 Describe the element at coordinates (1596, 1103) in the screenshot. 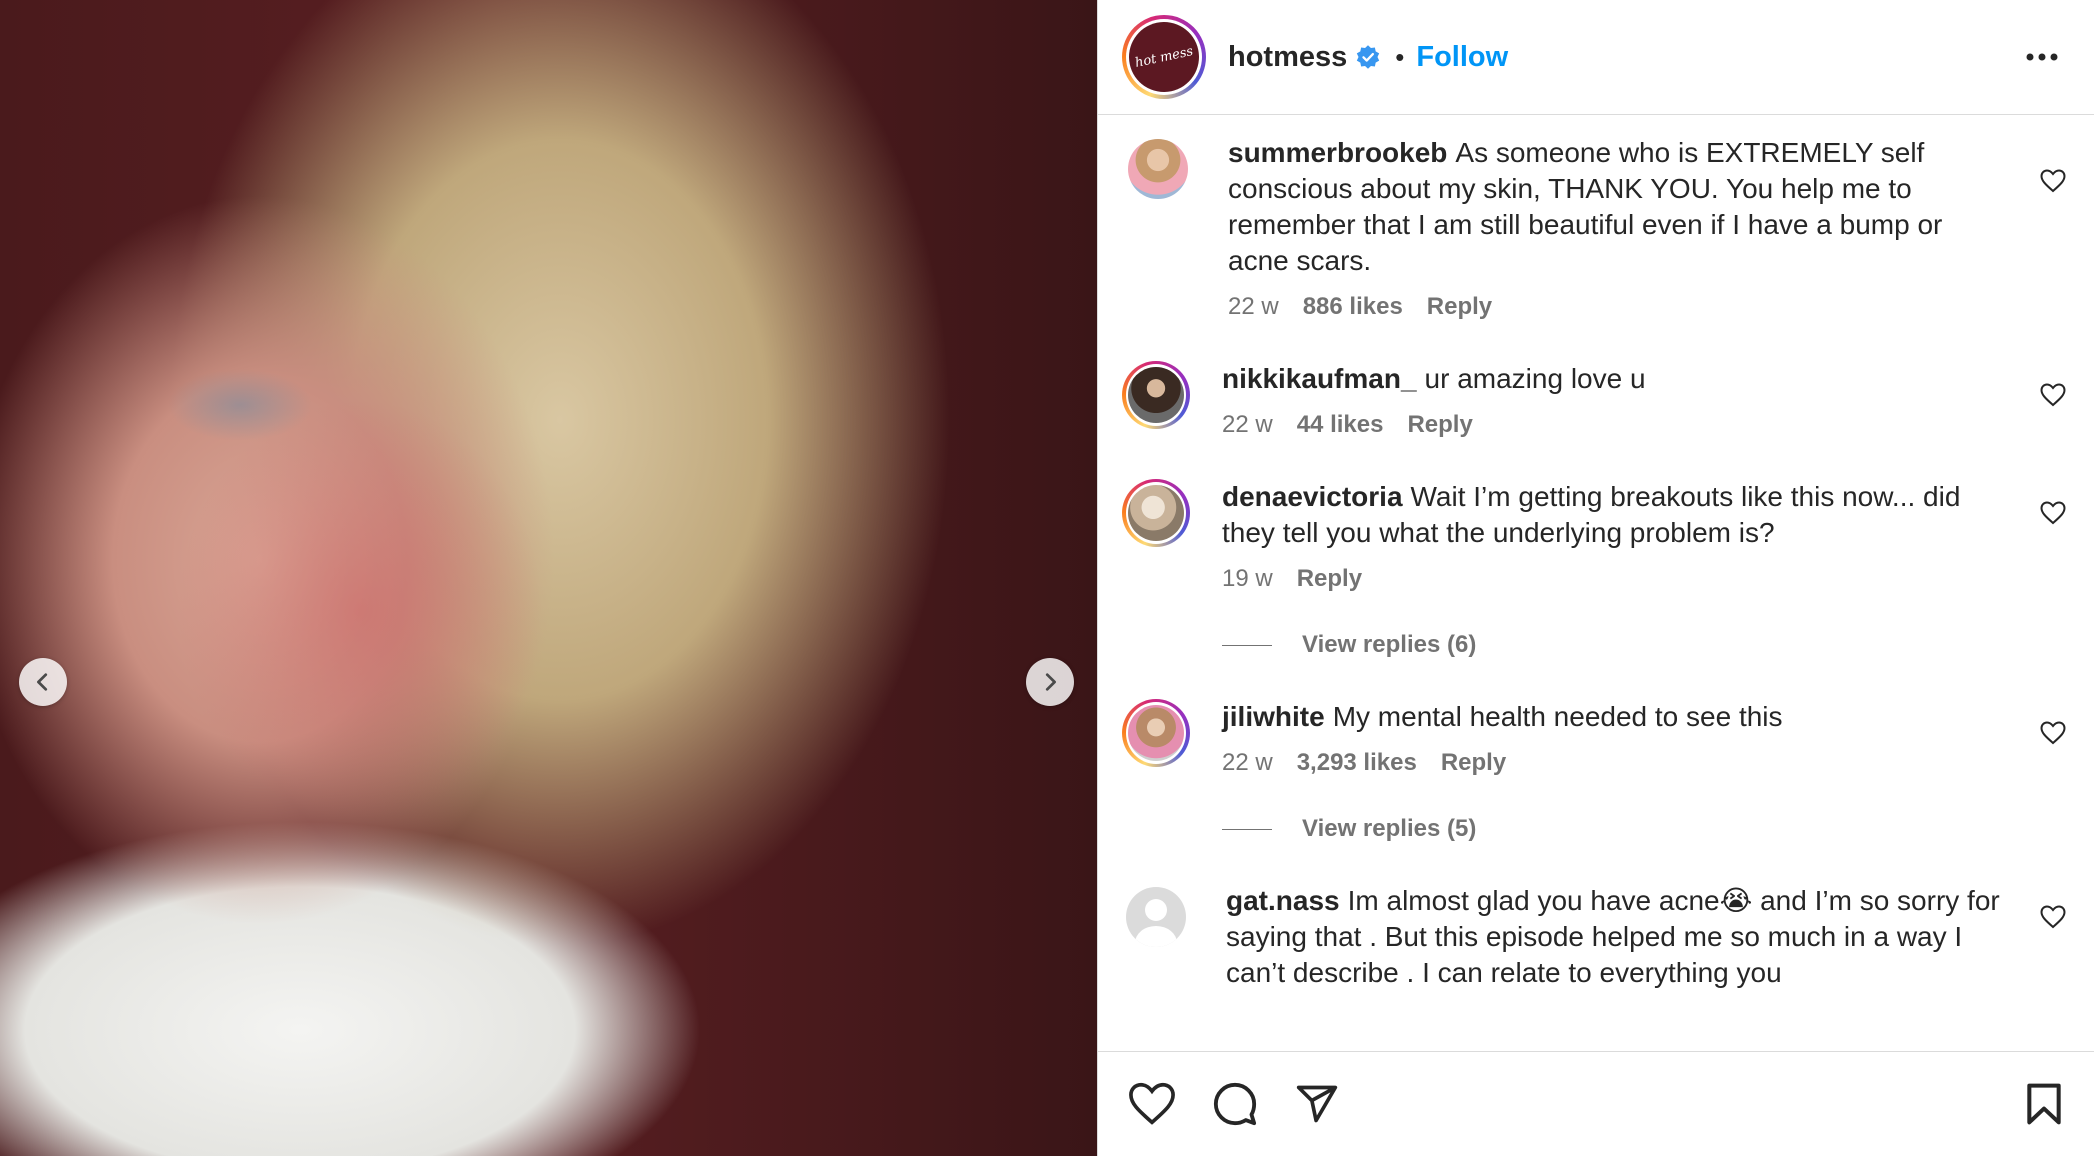

I see `post-action-bar` at that location.